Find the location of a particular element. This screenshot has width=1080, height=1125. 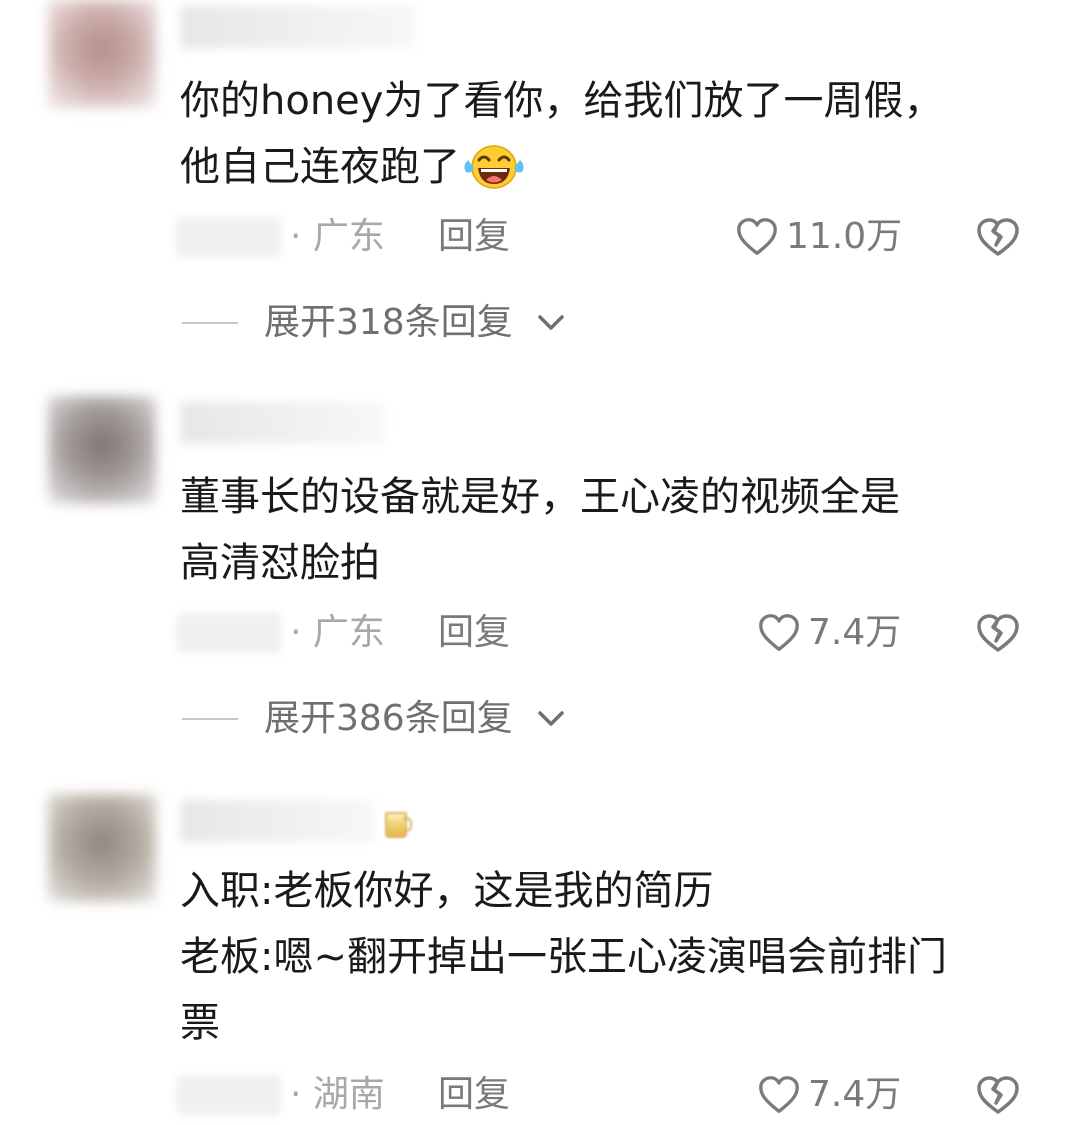

comment-text: 你的honey为了看你，给我们放了一周假， 他自己连夜跑了 is located at coordinates (620, 134).